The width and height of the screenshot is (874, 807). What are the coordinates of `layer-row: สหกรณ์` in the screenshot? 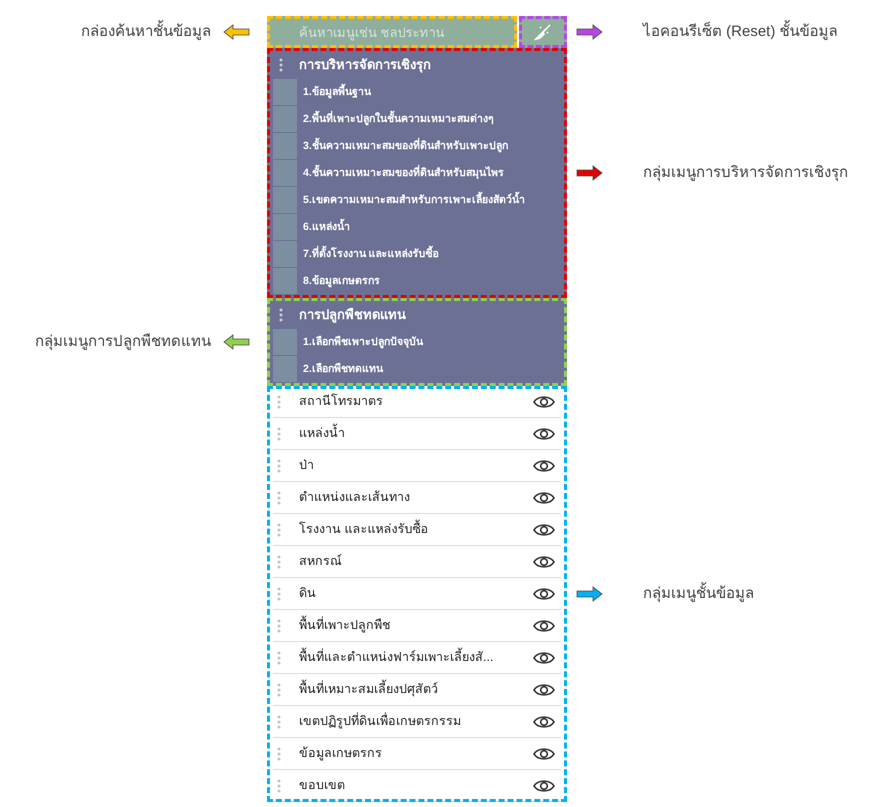 It's located at (417, 562).